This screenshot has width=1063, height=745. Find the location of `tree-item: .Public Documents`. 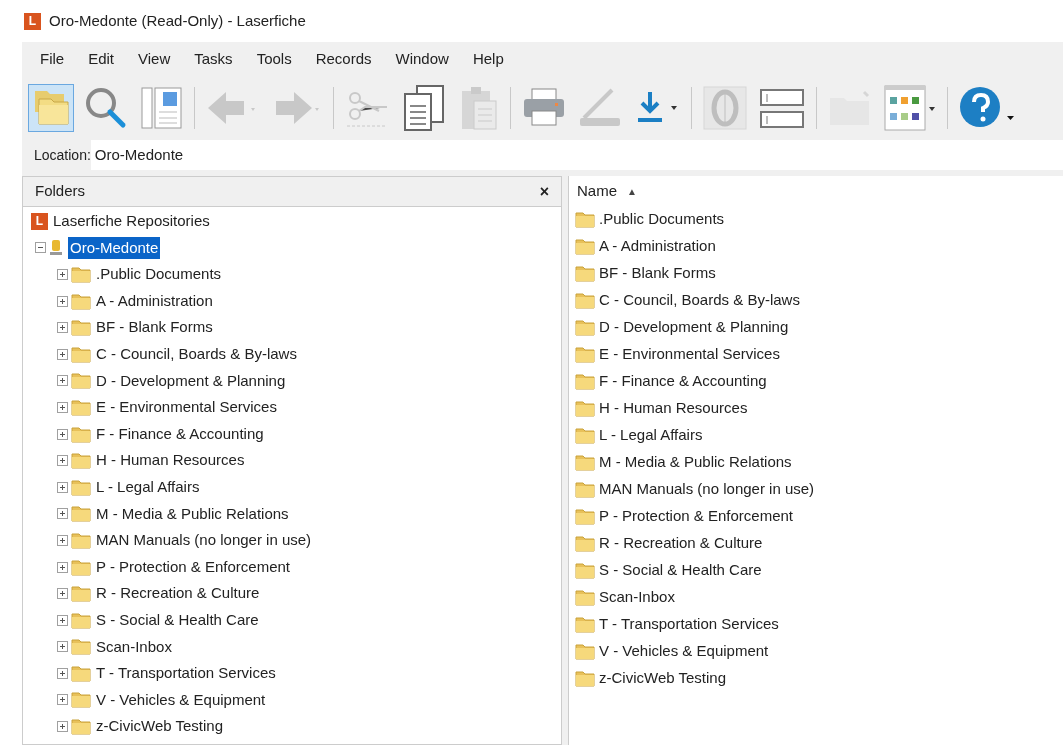

tree-item: .Public Documents is located at coordinates (159, 274).